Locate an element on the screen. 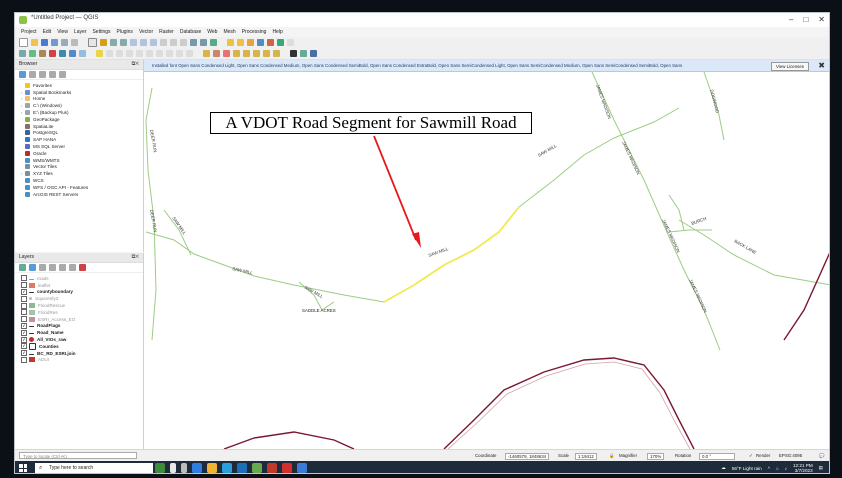 The height and width of the screenshot is (478, 842). coordinate-field: -1460579, 1848634 is located at coordinates (527, 456).